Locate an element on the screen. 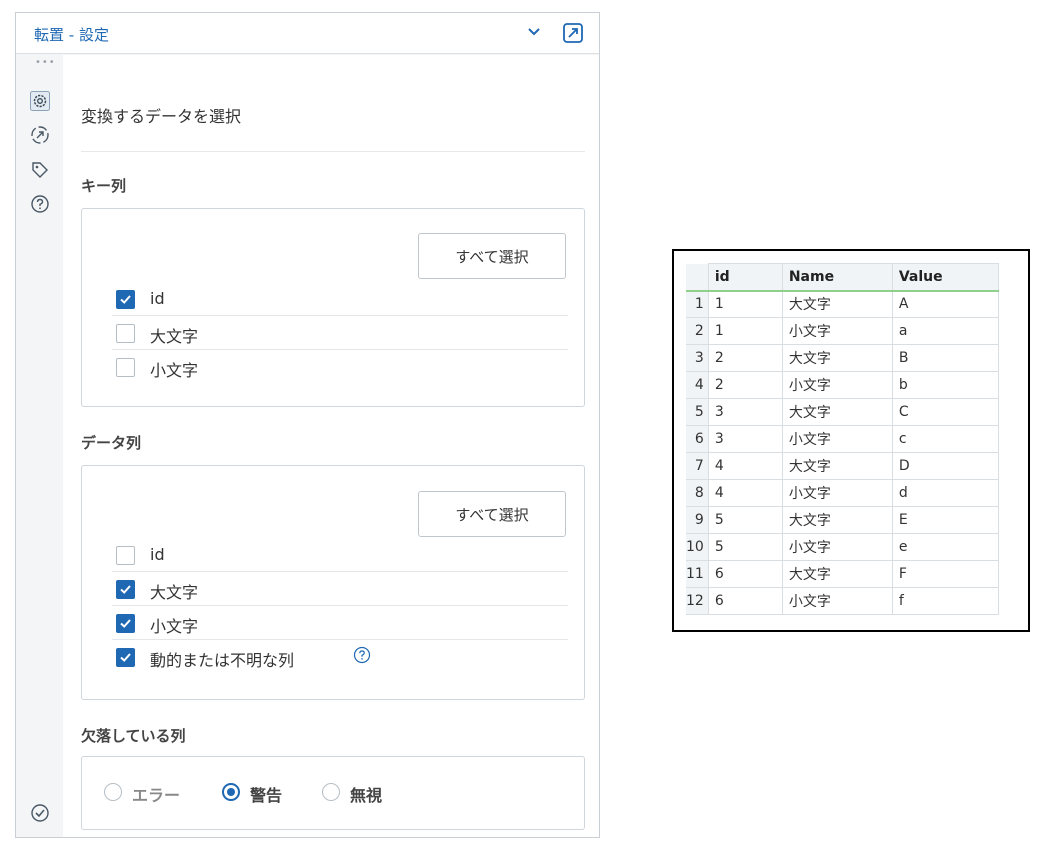 The width and height of the screenshot is (1050, 858). divider is located at coordinates (333, 151).